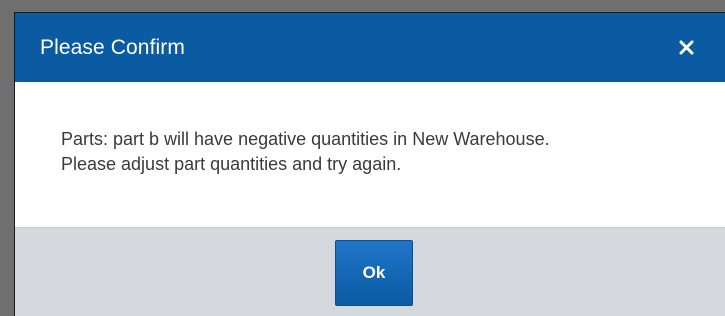 The width and height of the screenshot is (725, 316). Describe the element at coordinates (374, 273) in the screenshot. I see `ok-button: Ok` at that location.